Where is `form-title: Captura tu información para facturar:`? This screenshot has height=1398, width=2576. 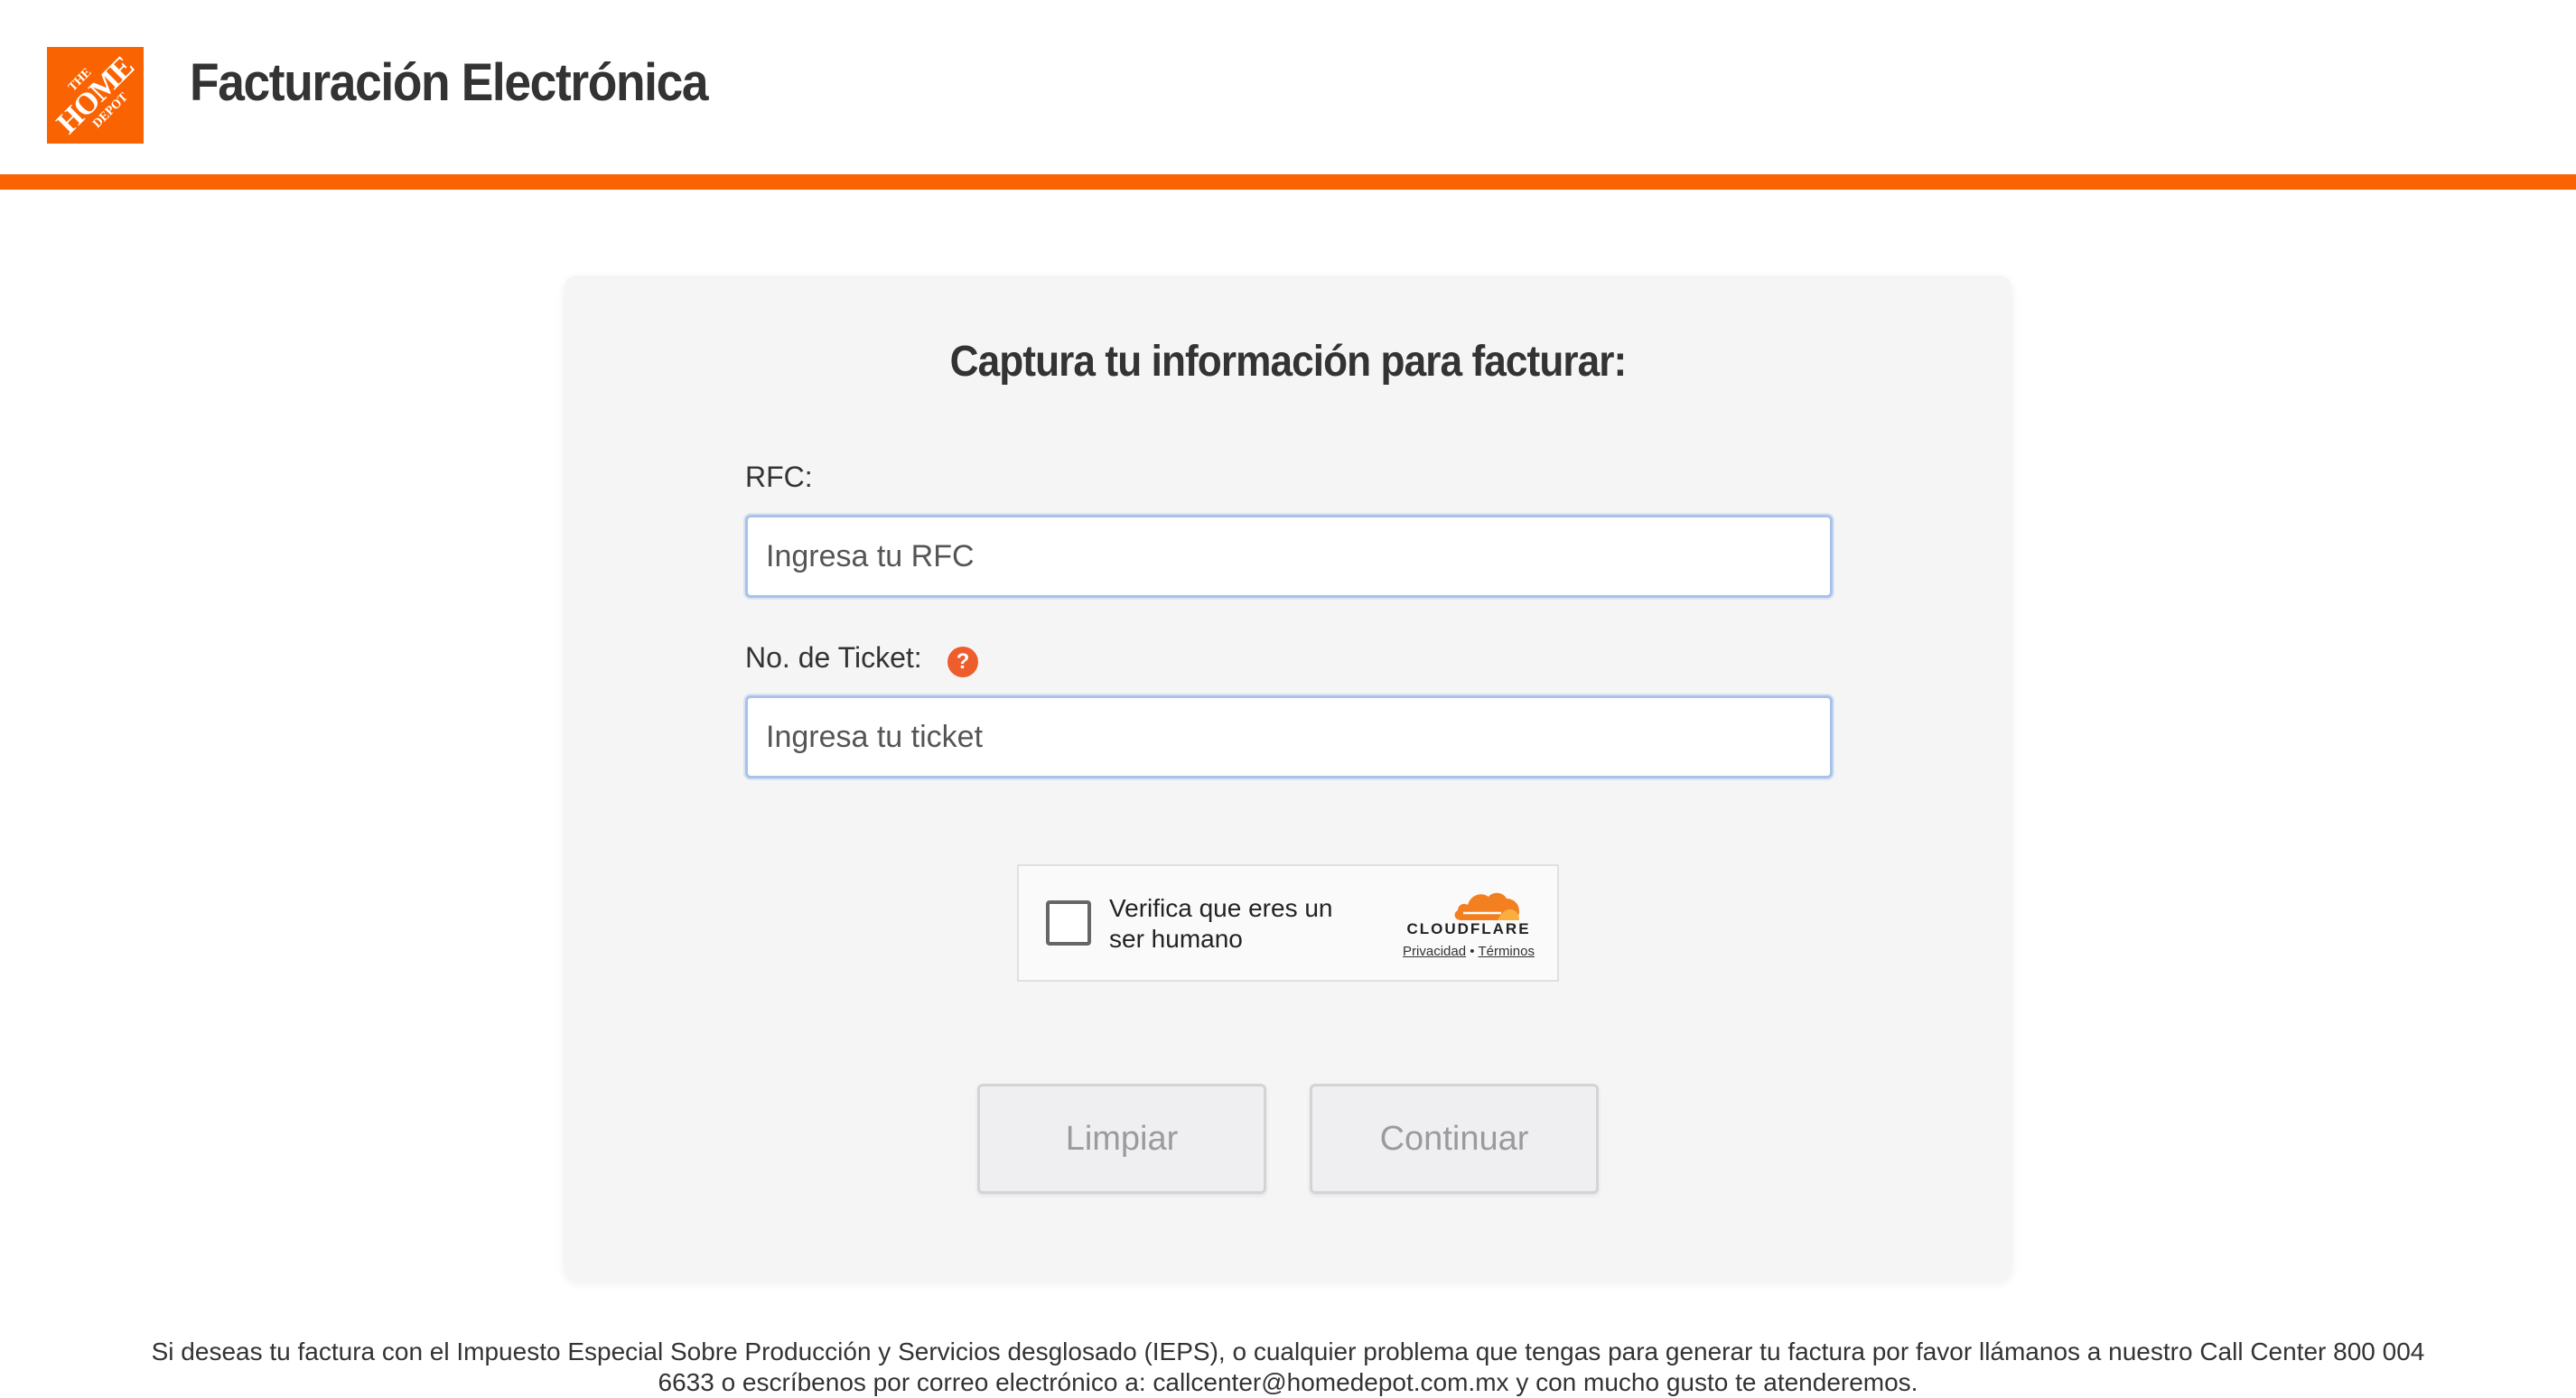 form-title: Captura tu información para facturar: is located at coordinates (1288, 362).